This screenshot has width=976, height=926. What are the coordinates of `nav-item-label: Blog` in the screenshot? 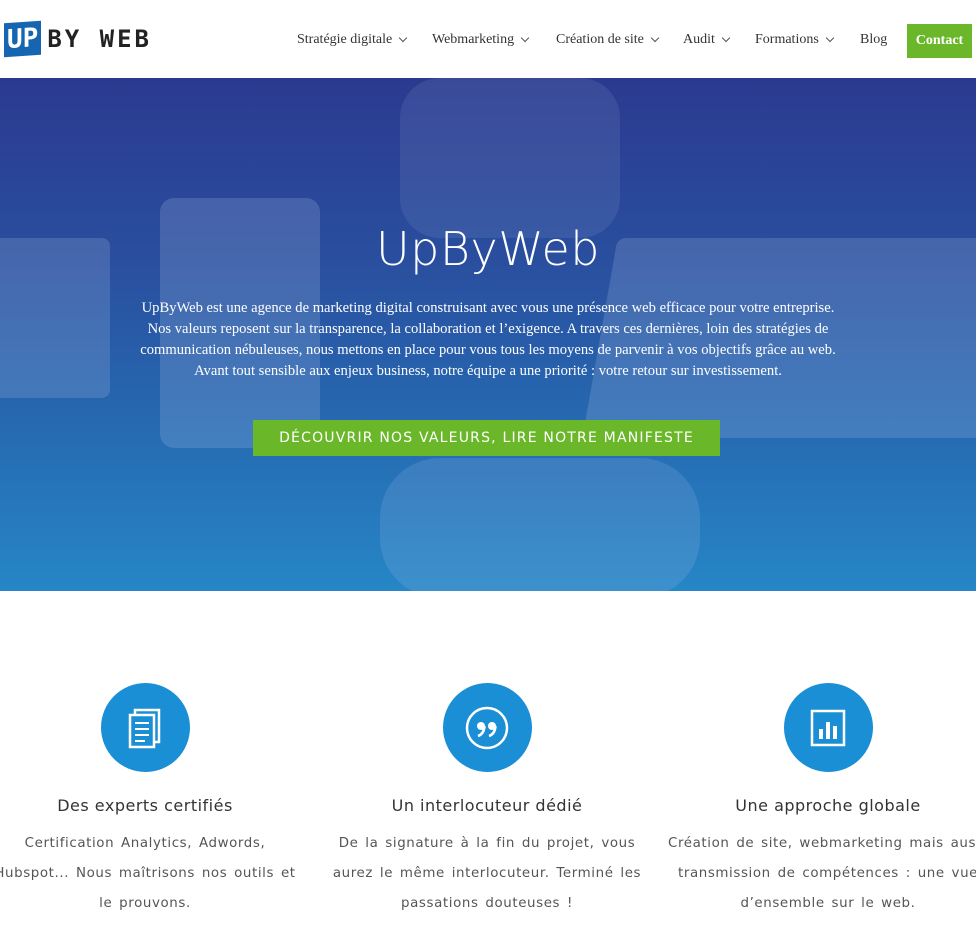 It's located at (874, 39).